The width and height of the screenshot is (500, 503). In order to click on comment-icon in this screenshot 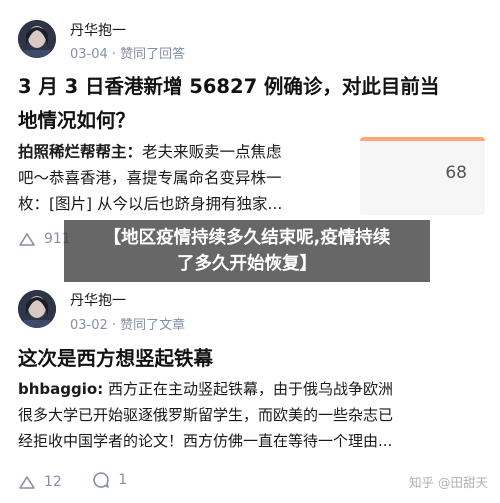, I will do `click(101, 480)`.